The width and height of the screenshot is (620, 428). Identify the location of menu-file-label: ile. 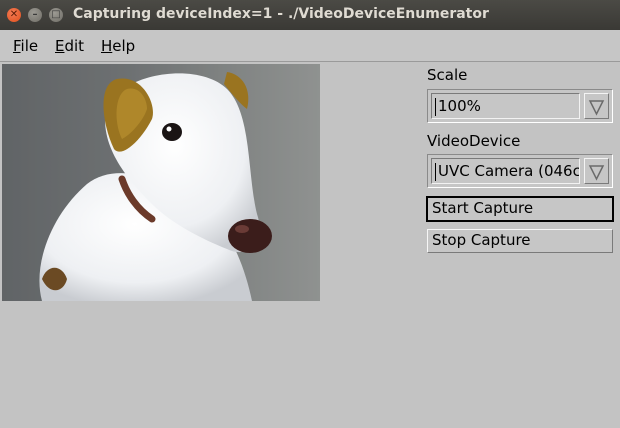
(29, 46).